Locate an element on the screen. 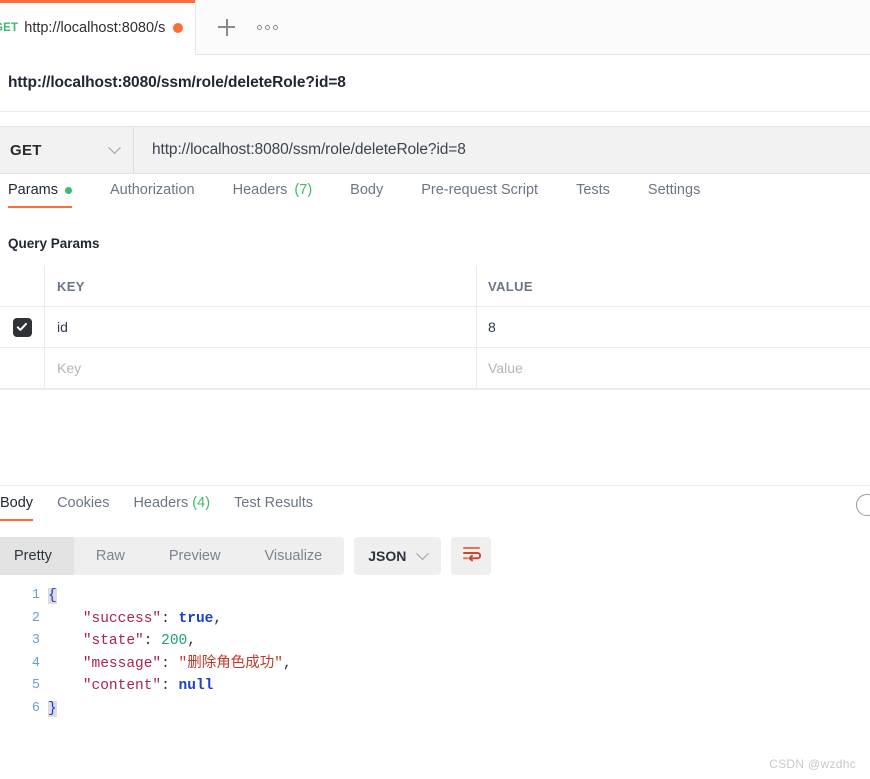 The width and height of the screenshot is (870, 779). word-wrap-icon is located at coordinates (471, 556).